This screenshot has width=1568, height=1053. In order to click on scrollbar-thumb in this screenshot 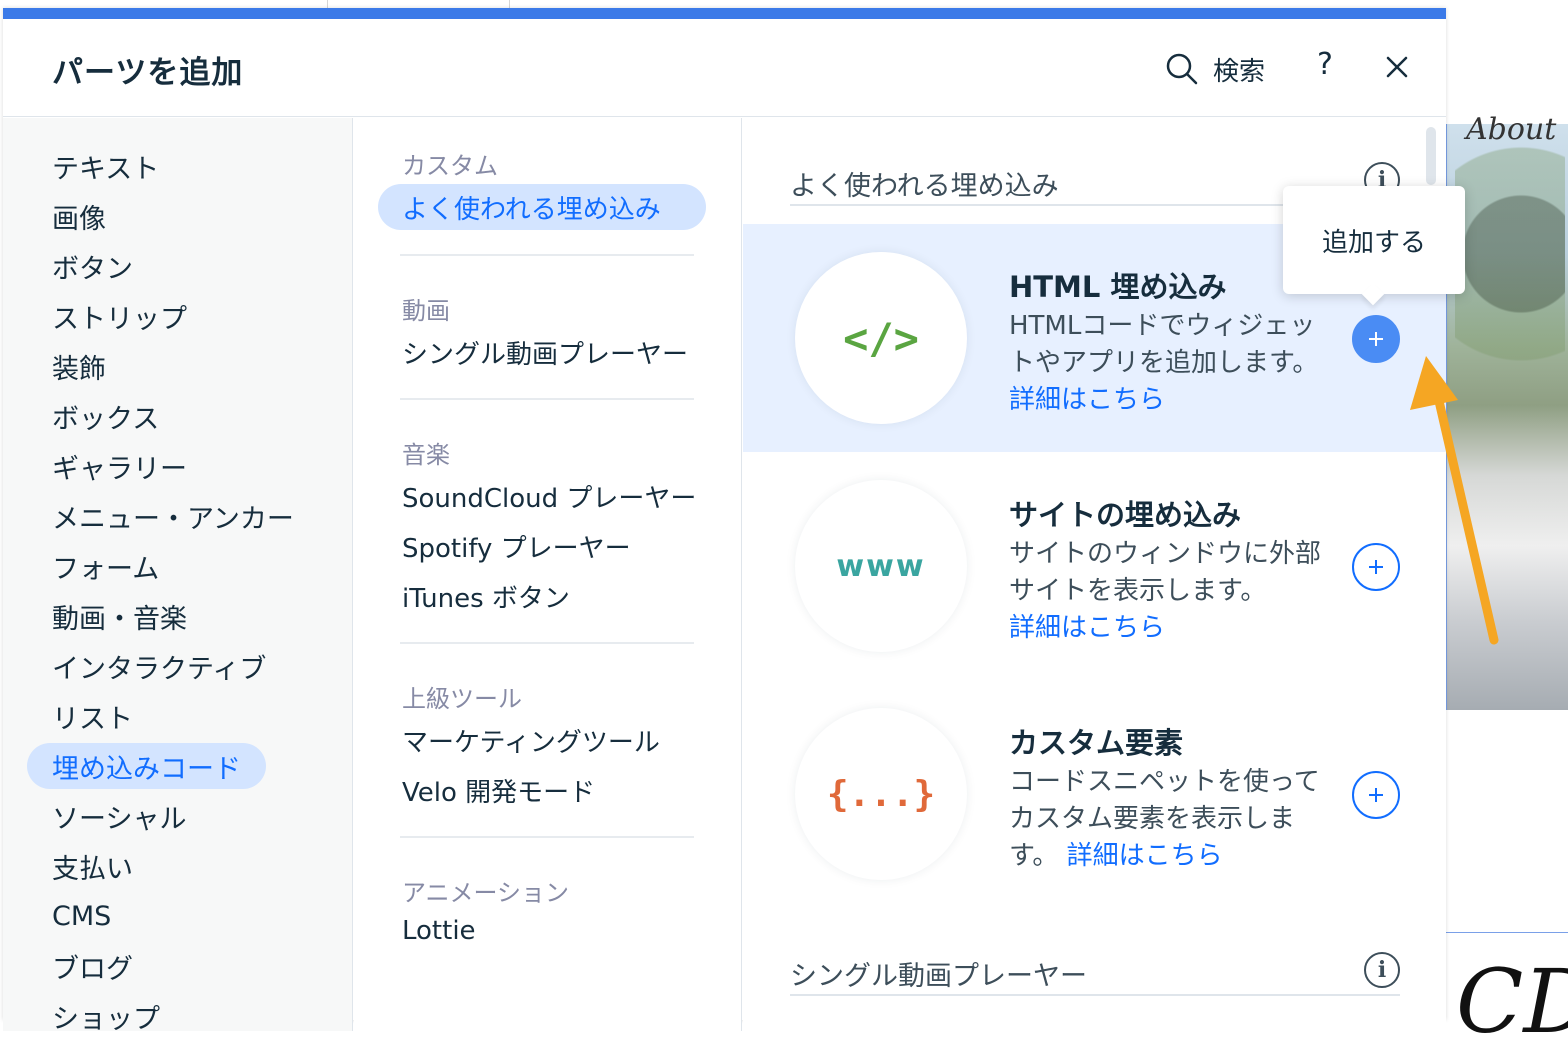, I will do `click(1431, 156)`.